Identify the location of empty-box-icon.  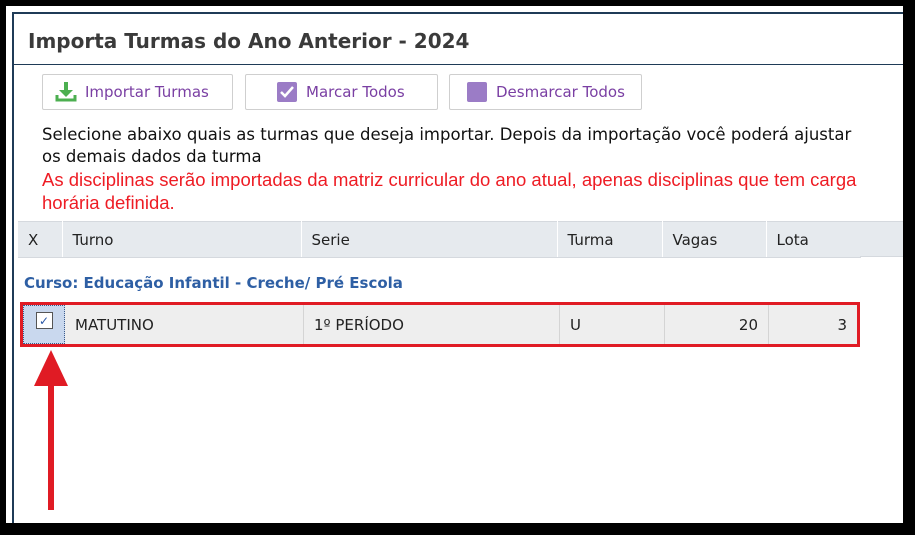
(477, 92).